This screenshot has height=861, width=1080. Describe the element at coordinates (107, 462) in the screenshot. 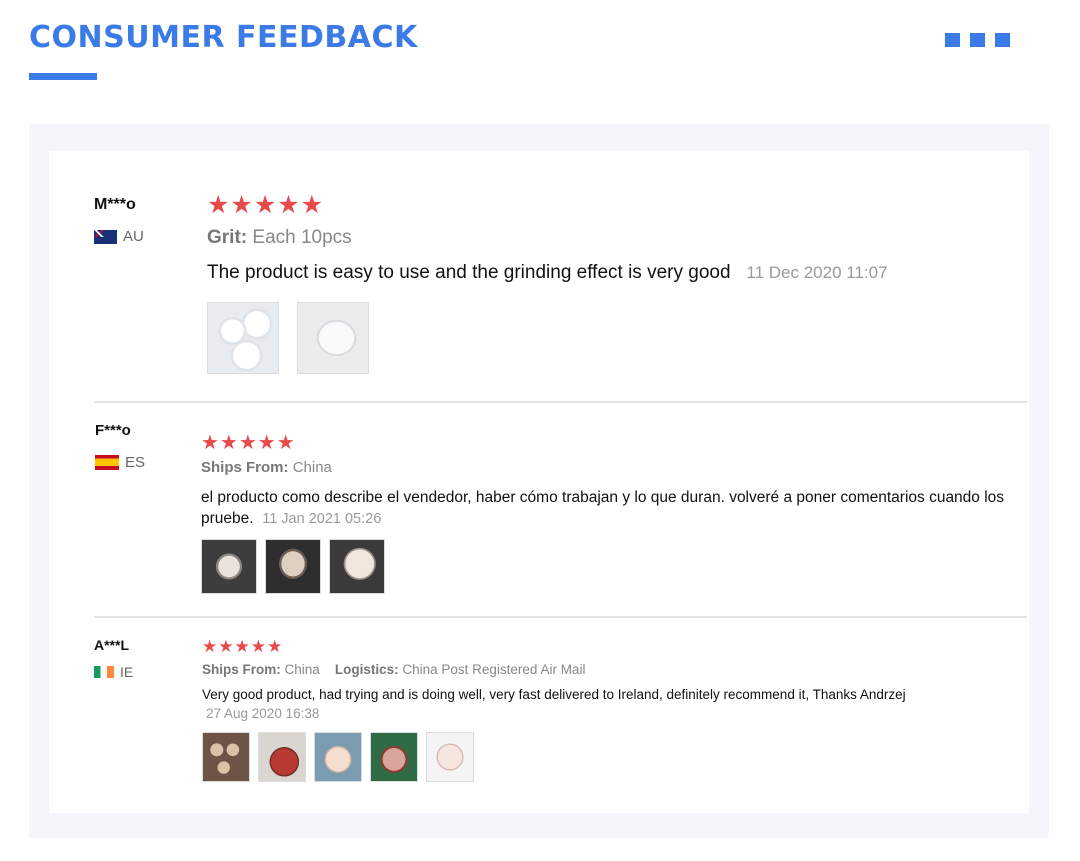

I see `spain-flag-icon` at that location.